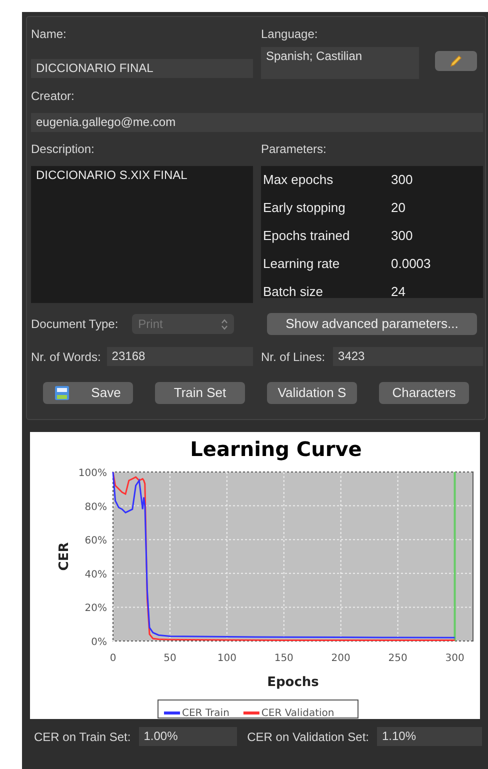  I want to click on y-tick-label: 20%, so click(95, 608).